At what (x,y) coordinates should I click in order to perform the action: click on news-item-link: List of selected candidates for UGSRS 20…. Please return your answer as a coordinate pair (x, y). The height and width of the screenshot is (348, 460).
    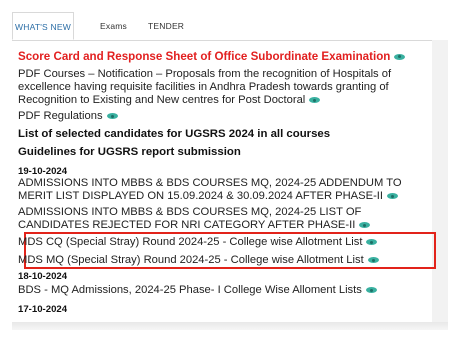
    Looking at the image, I should click on (174, 134).